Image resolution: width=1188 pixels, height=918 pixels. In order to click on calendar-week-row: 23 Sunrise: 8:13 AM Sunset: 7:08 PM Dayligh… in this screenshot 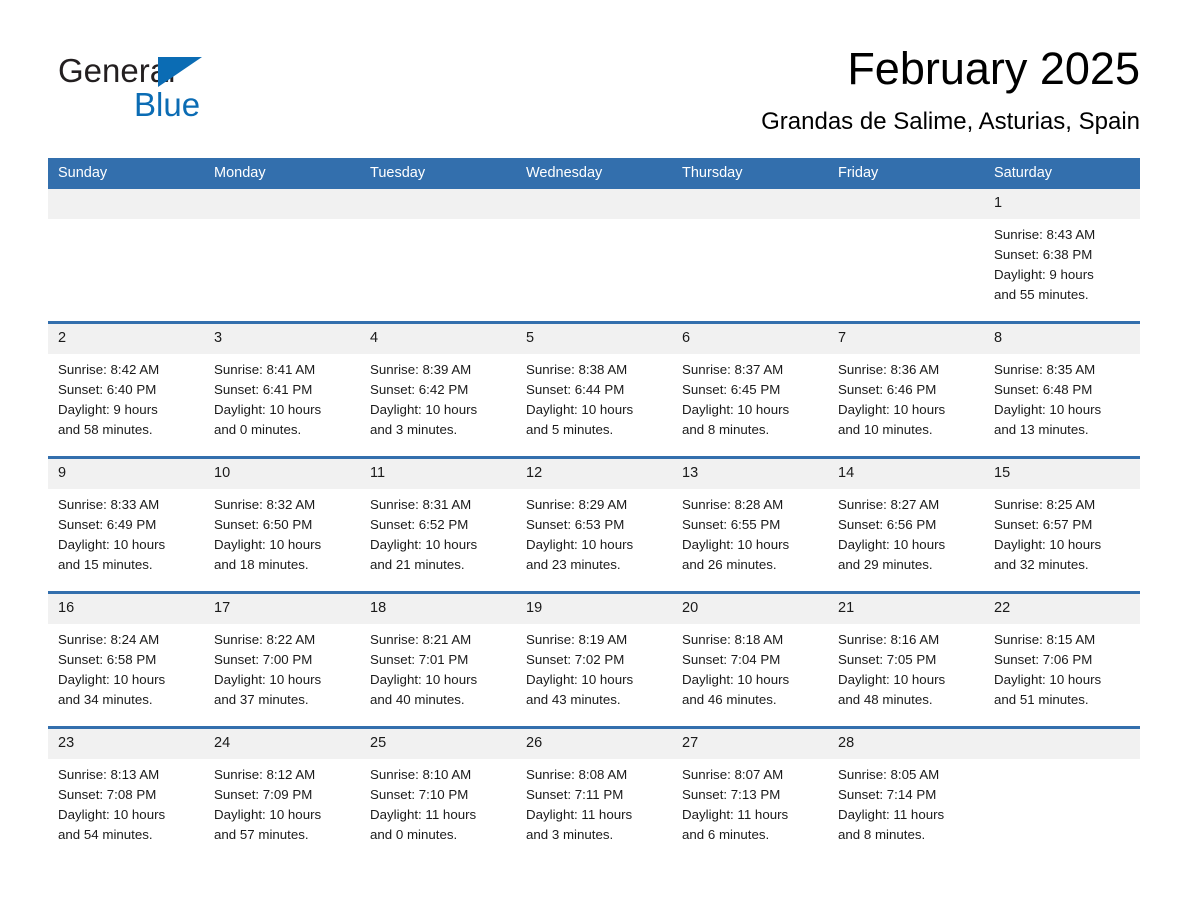, I will do `click(594, 793)`.